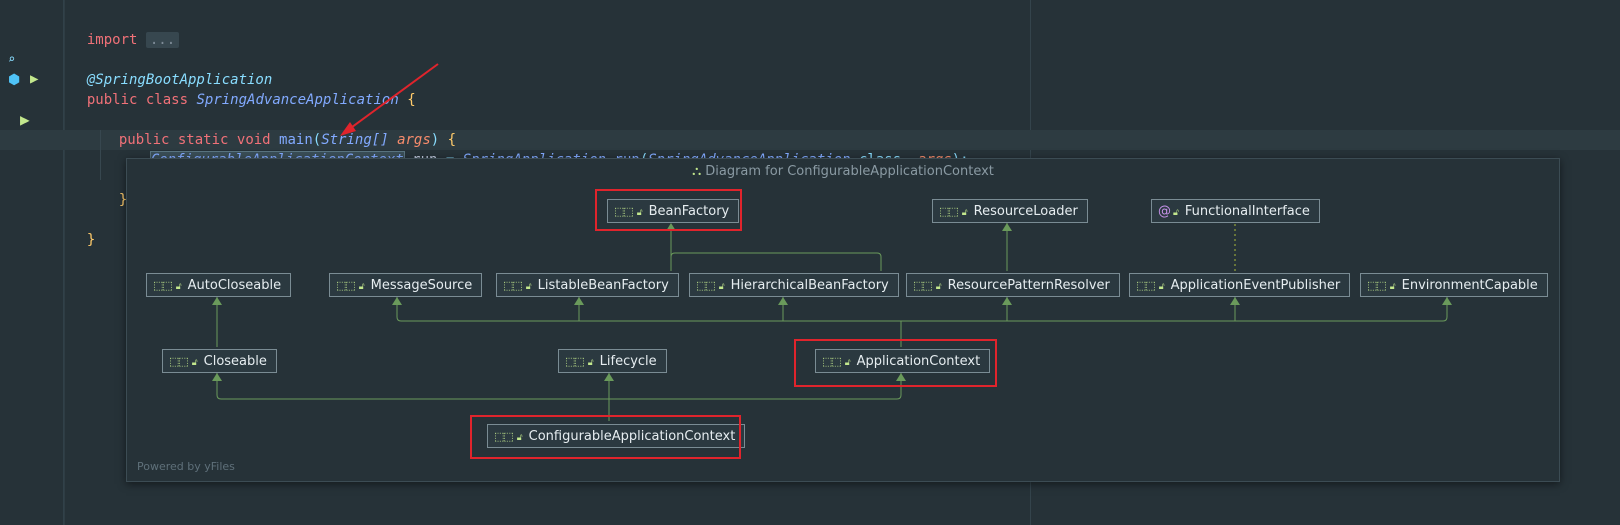  Describe the element at coordinates (63, 262) in the screenshot. I see `fold-line` at that location.